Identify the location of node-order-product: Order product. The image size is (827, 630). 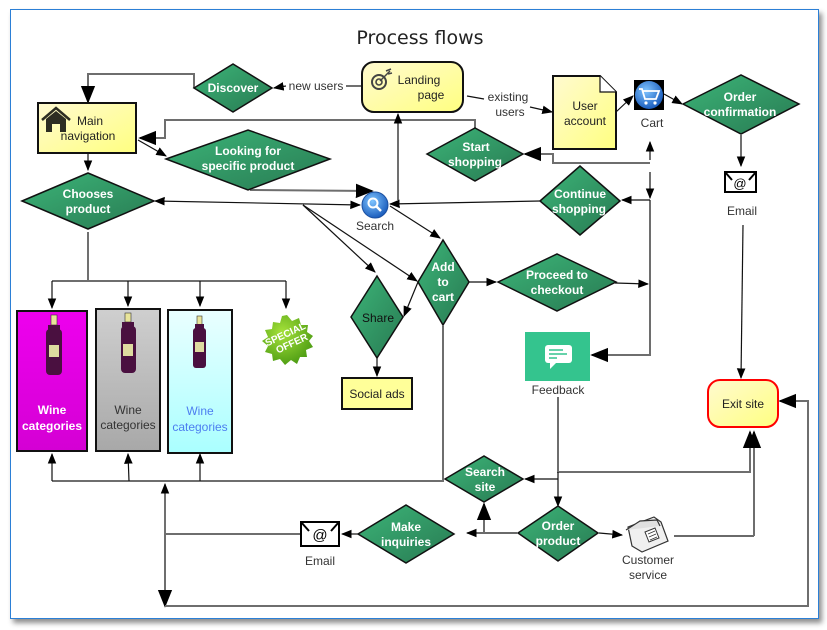
(558, 533).